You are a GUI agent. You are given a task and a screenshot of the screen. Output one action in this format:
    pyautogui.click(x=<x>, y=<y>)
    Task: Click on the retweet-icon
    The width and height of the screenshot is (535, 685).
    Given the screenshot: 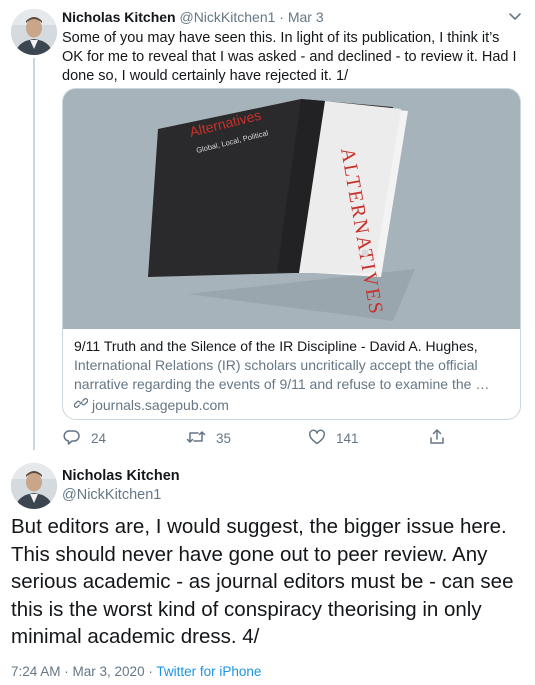 What is the action you would take?
    pyautogui.click(x=196, y=438)
    